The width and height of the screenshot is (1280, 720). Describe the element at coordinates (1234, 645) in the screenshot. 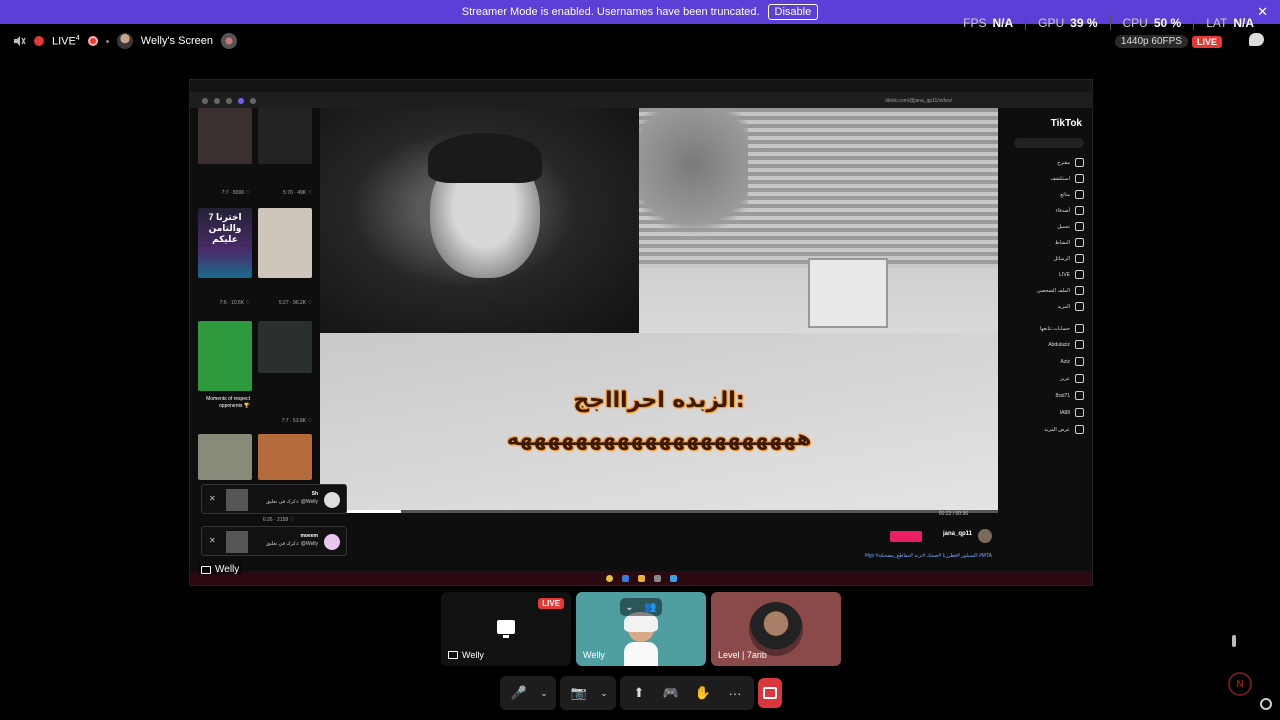

I see `cursor-indicator` at that location.